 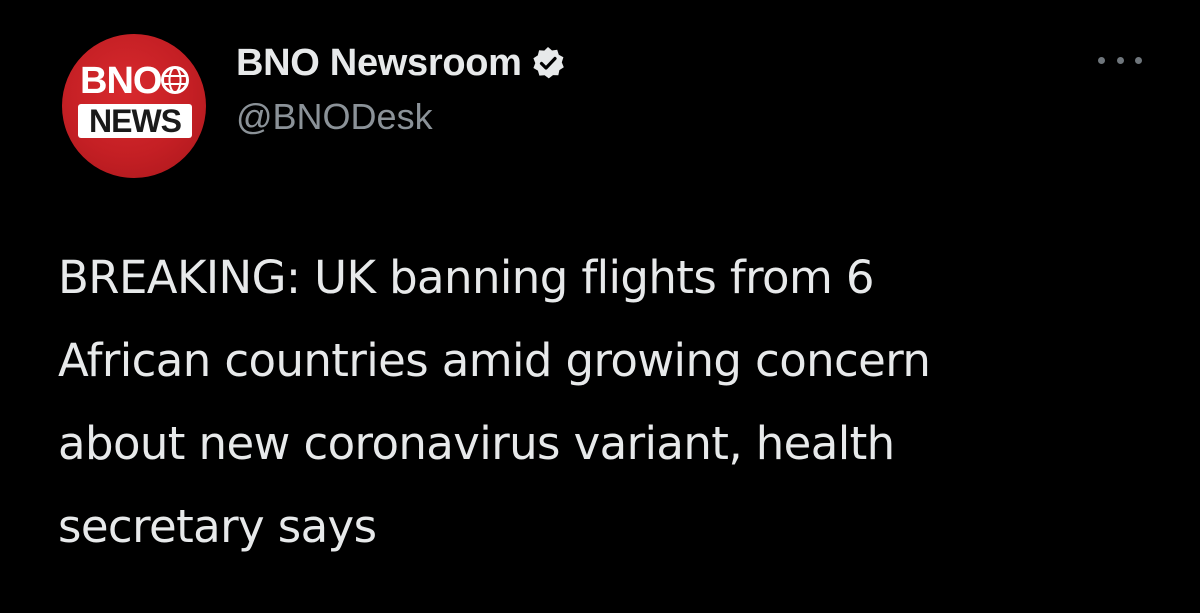 I want to click on tweet-text-line: about new coronavirus variant, health, so click(x=476, y=443).